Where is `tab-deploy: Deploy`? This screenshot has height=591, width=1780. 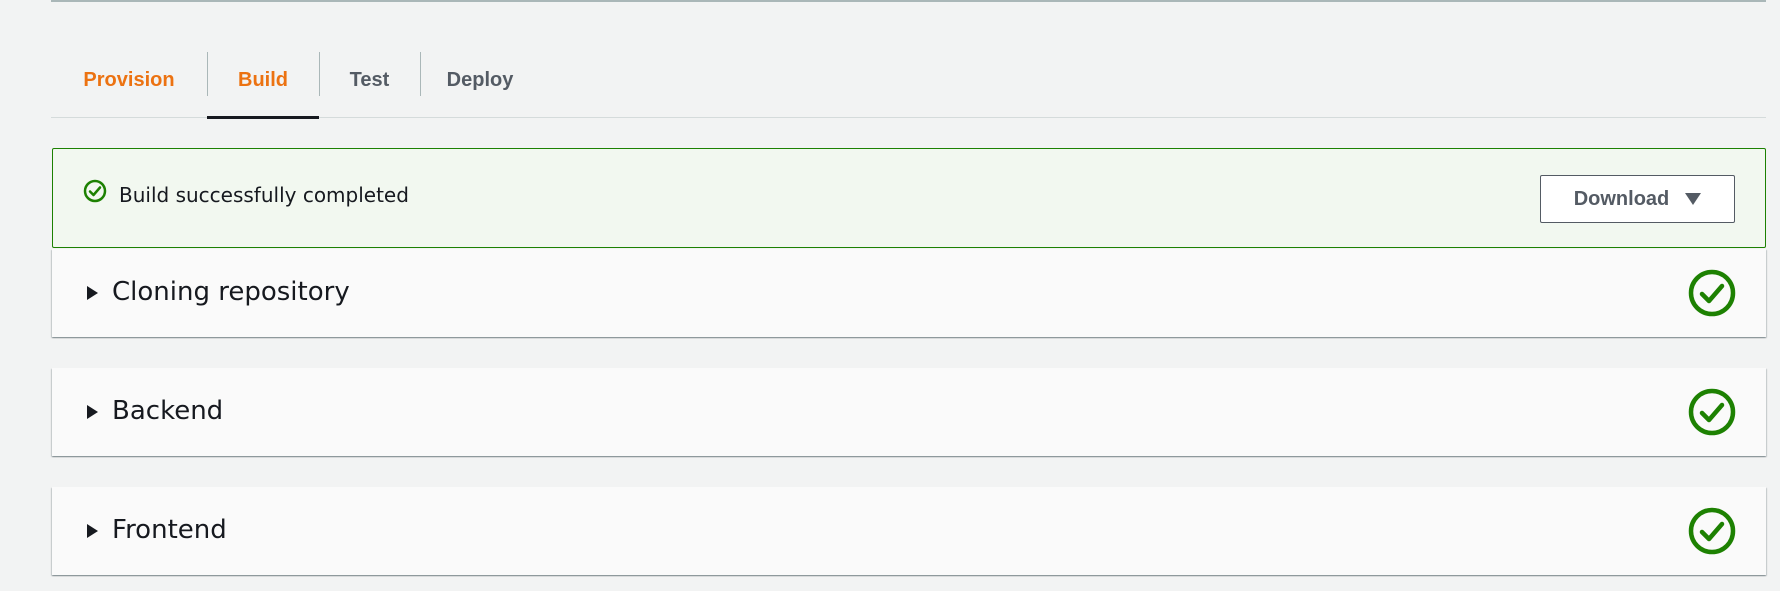
tab-deploy: Deploy is located at coordinates (480, 84).